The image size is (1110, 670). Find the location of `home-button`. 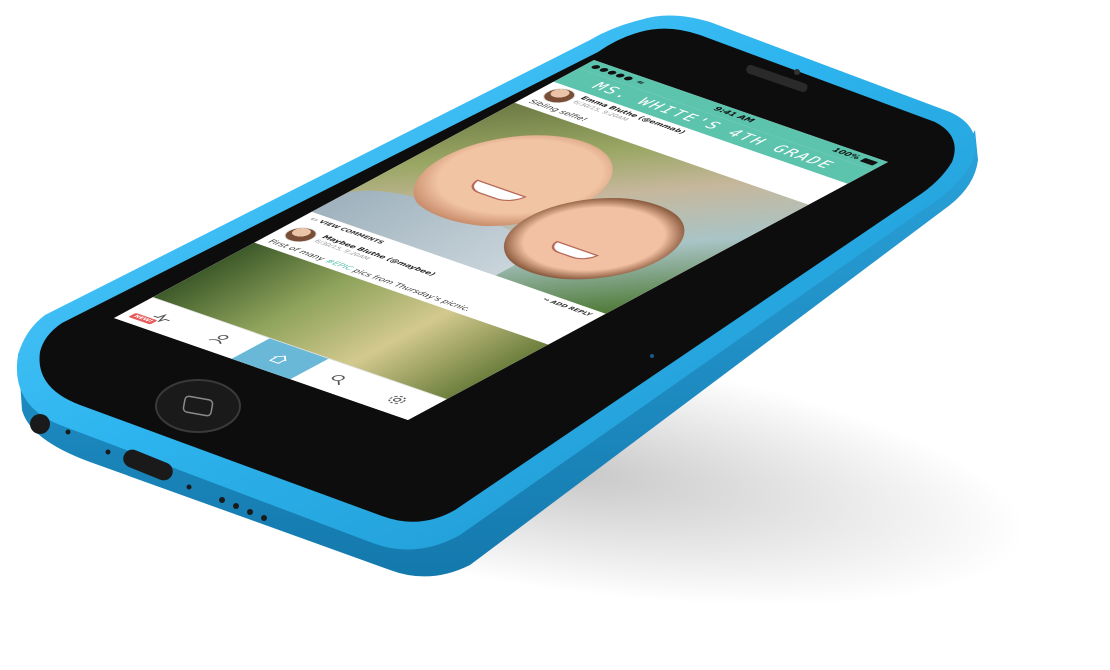

home-button is located at coordinates (198, 406).